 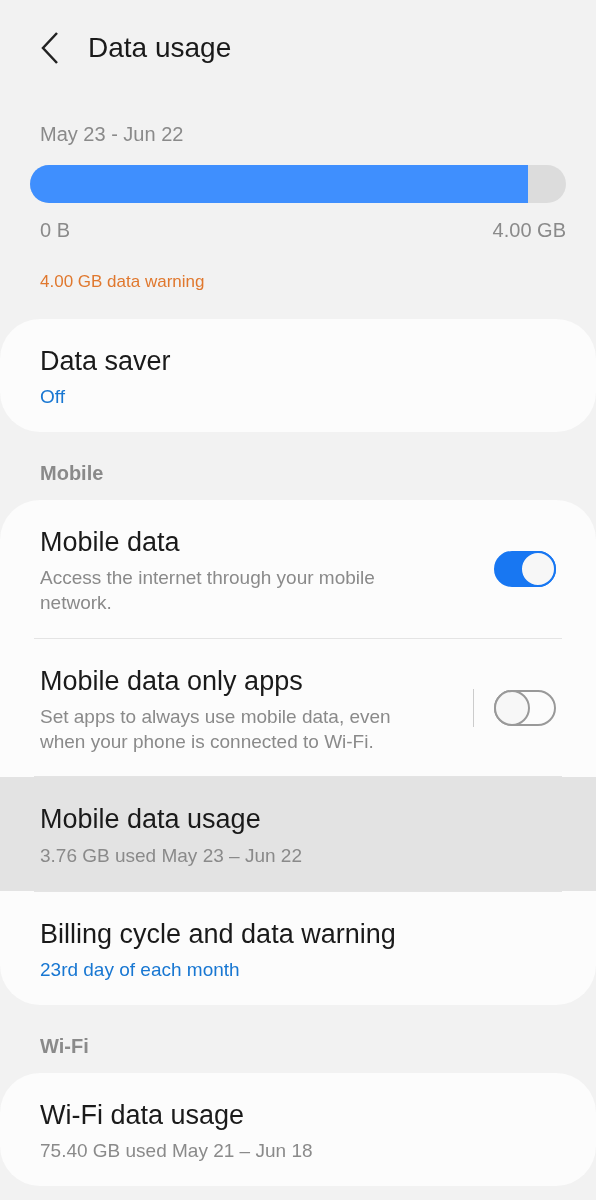 I want to click on item-subtitle: 23rd day of each month, so click(x=140, y=970).